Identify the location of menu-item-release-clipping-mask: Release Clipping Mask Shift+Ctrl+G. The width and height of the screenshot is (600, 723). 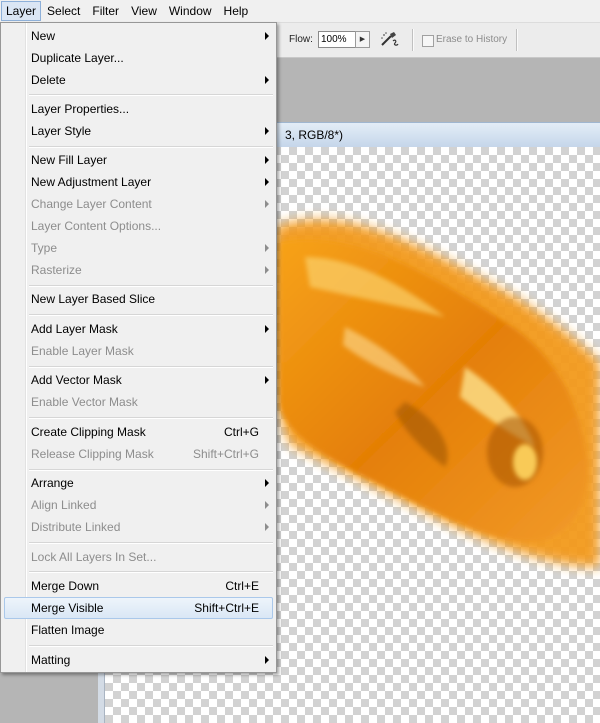
(138, 454).